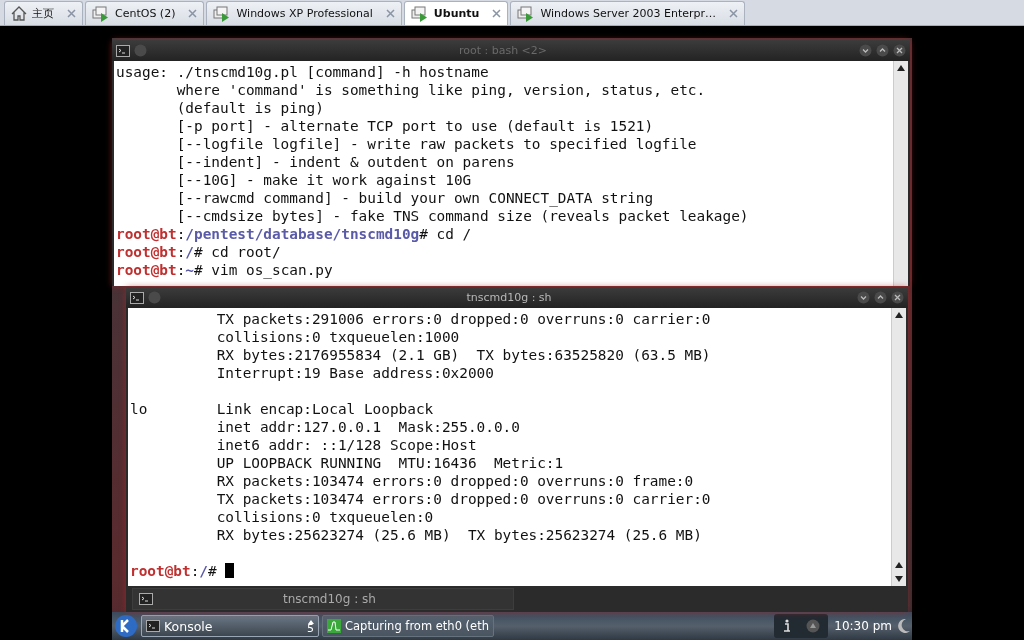  I want to click on home-icon, so click(19, 13).